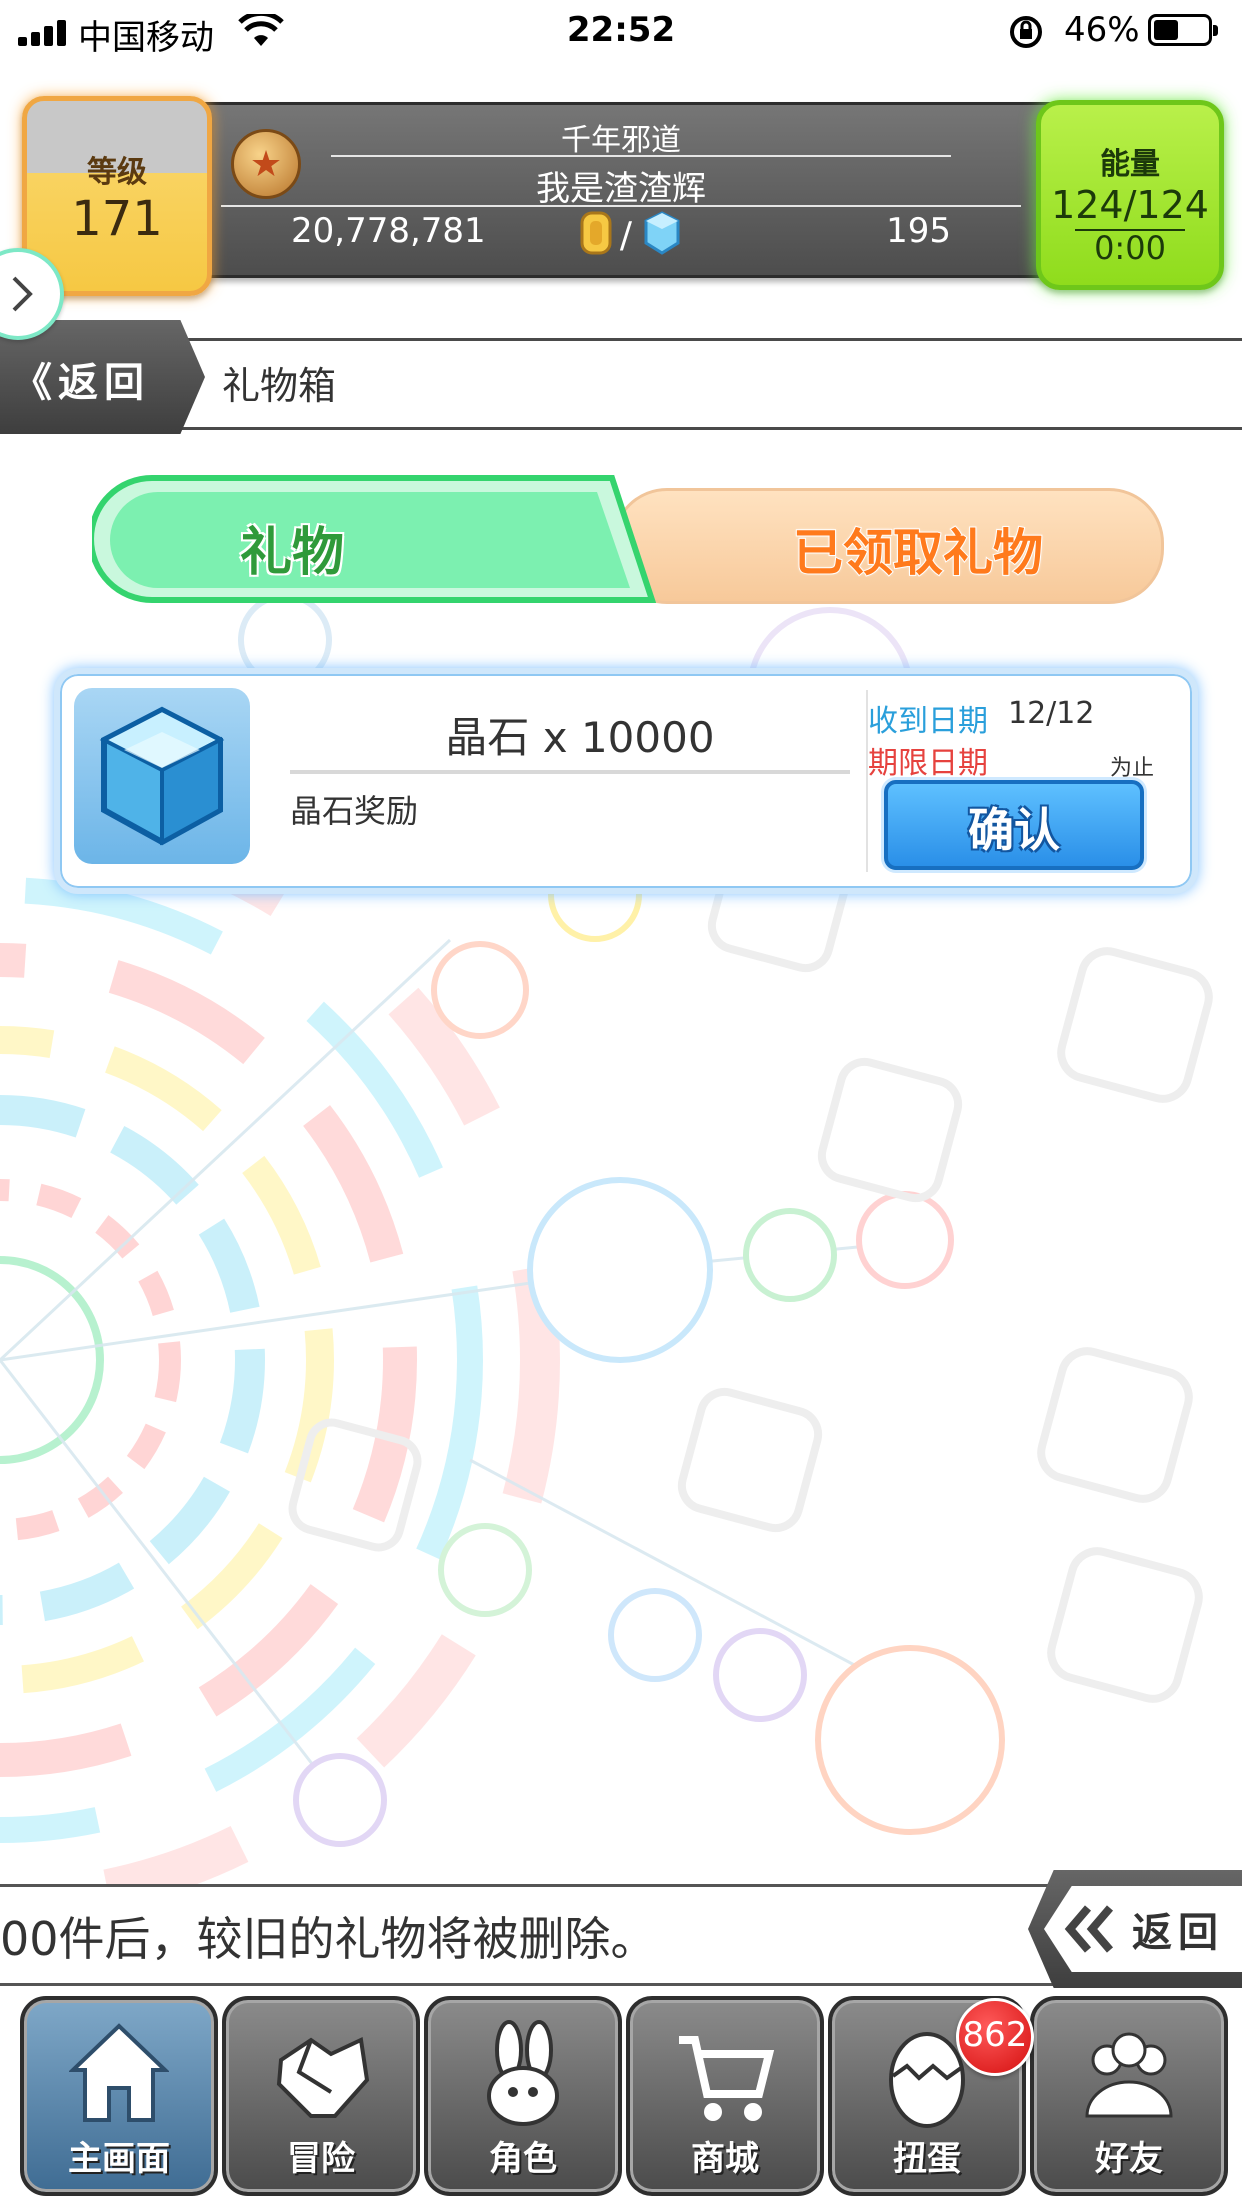 Image resolution: width=1242 pixels, height=2208 pixels. Describe the element at coordinates (621, 140) in the screenshot. I see `player-title: 千年邪道` at that location.